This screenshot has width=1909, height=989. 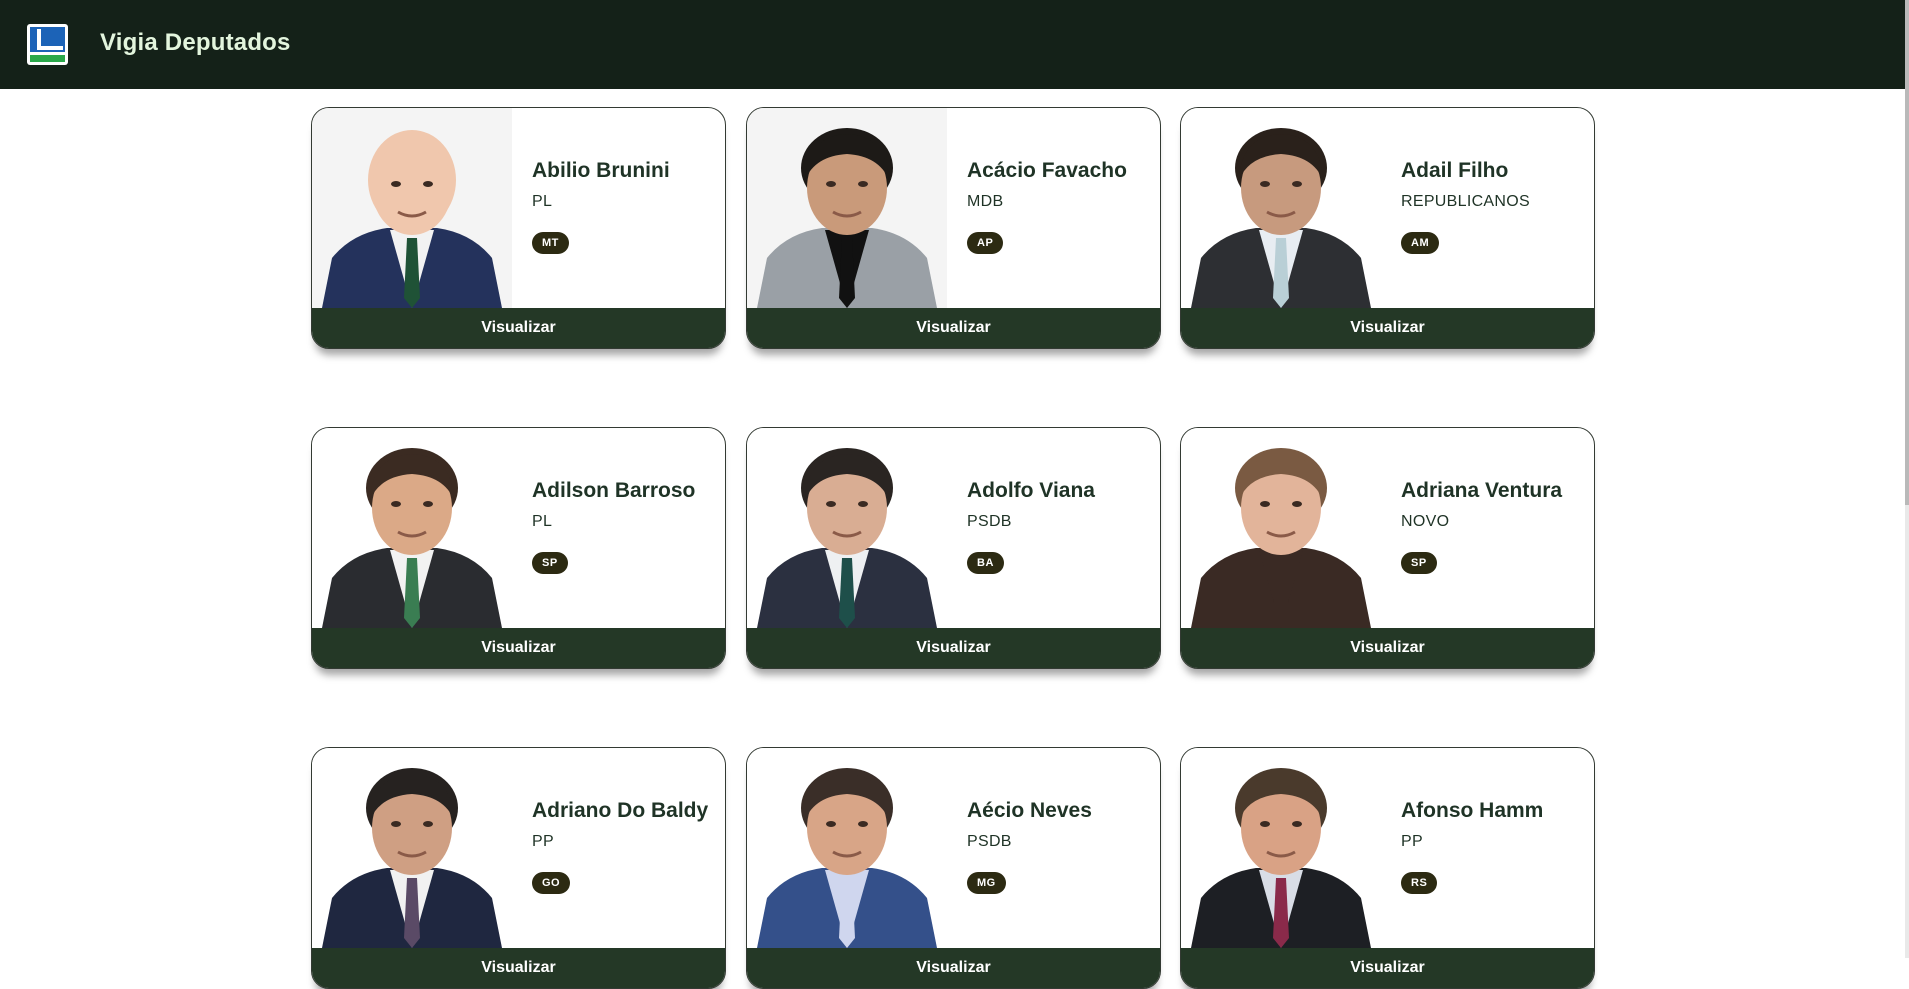 I want to click on deputy-party: NOVO, so click(x=1425, y=521).